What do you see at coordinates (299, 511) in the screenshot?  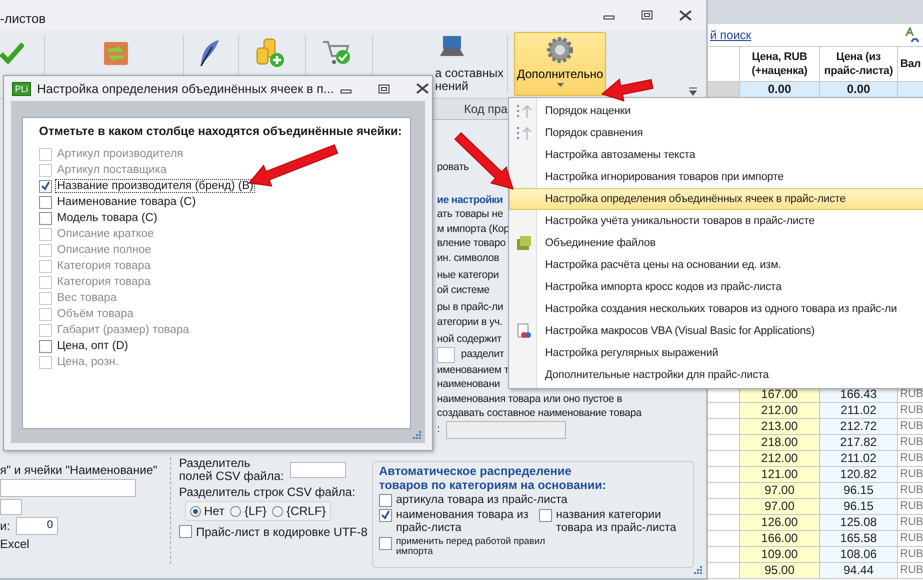 I see `radio-option: {CRLF}` at bounding box center [299, 511].